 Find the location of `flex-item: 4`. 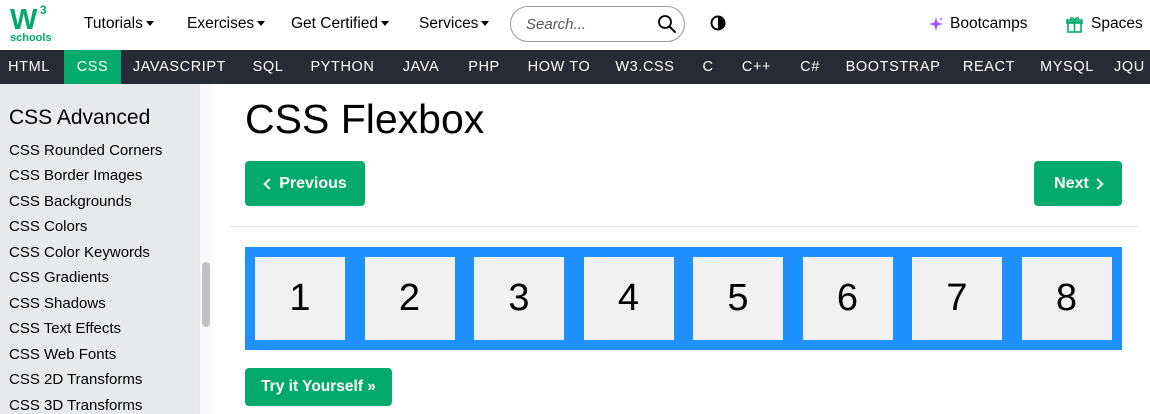

flex-item: 4 is located at coordinates (628, 298).